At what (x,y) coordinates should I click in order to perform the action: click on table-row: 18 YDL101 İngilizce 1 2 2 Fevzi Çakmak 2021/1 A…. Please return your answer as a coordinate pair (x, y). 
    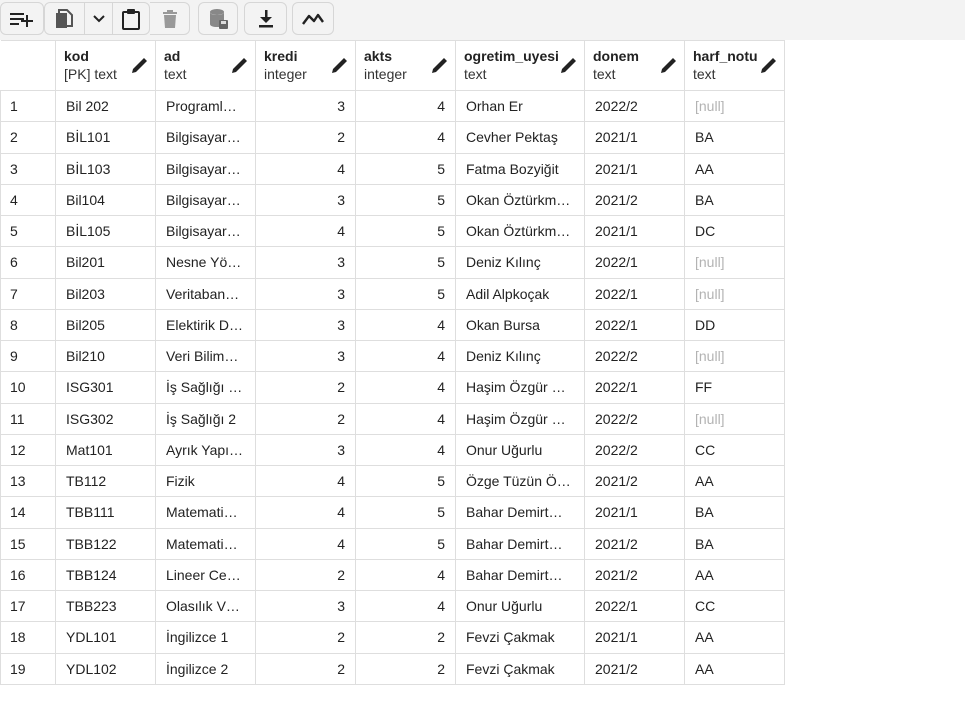
    Looking at the image, I should click on (392, 637).